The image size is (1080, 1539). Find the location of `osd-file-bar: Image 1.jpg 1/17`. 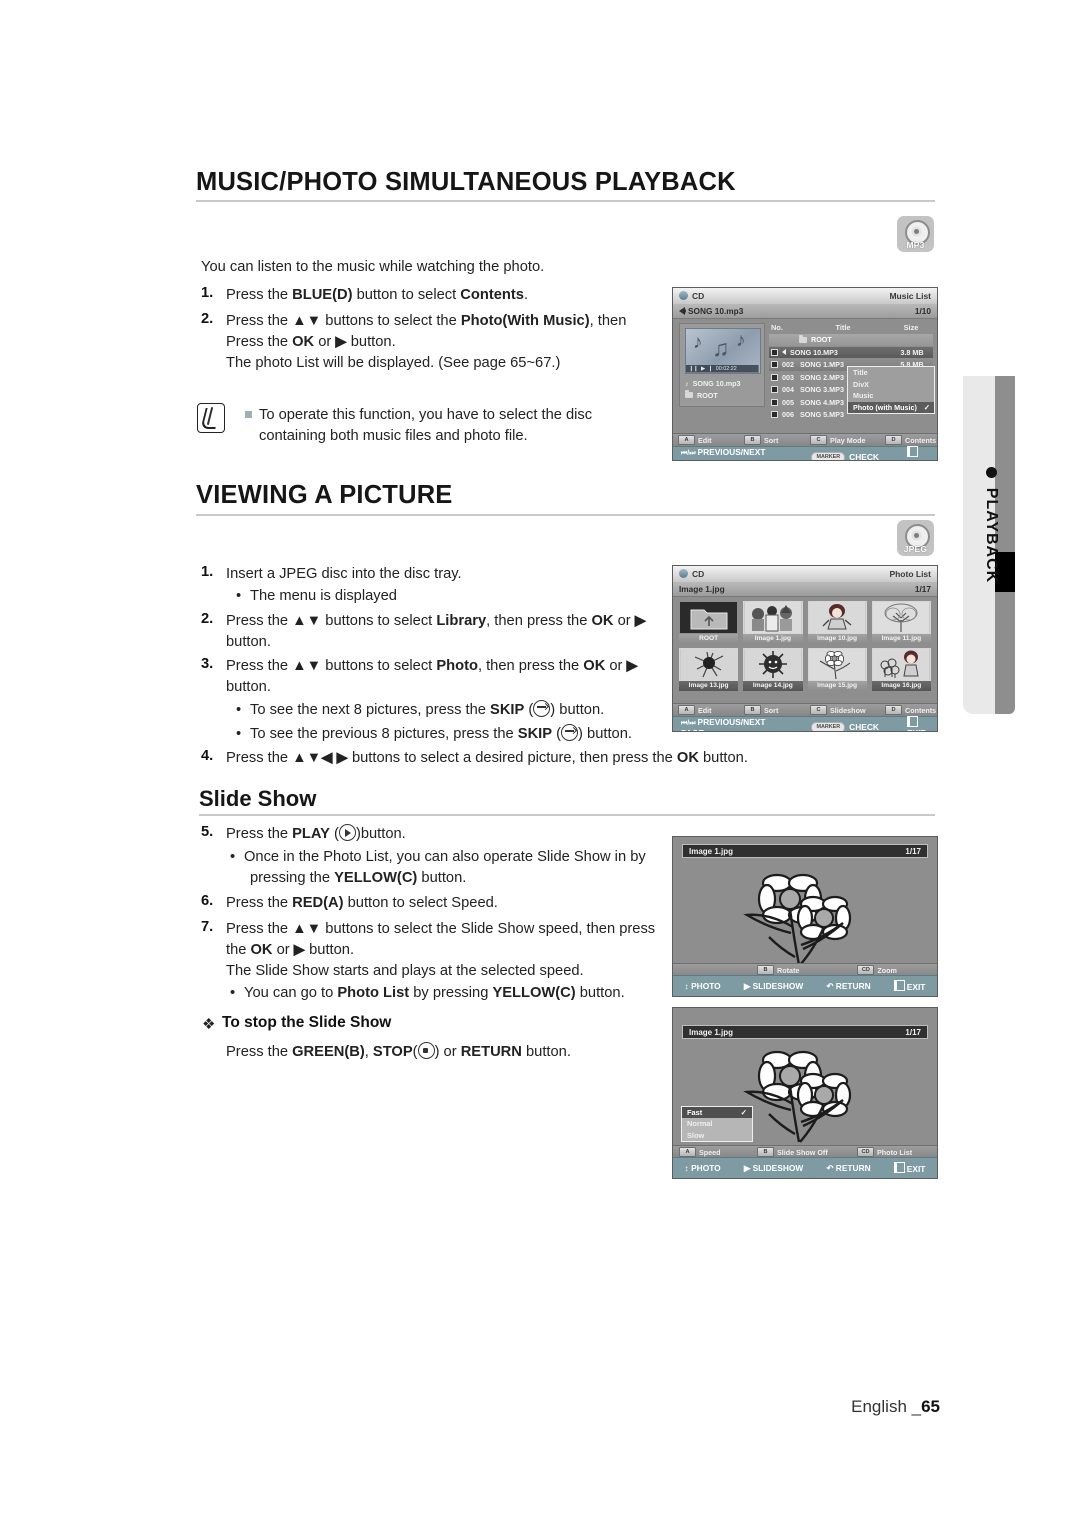

osd-file-bar: Image 1.jpg 1/17 is located at coordinates (805, 851).